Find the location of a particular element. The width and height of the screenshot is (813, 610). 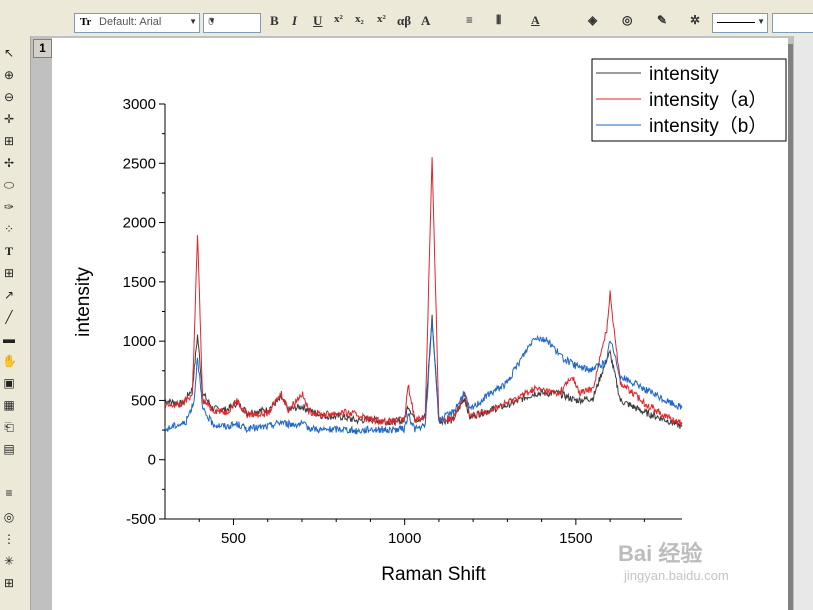

y-tick-label: 1000 is located at coordinates (139, 341).